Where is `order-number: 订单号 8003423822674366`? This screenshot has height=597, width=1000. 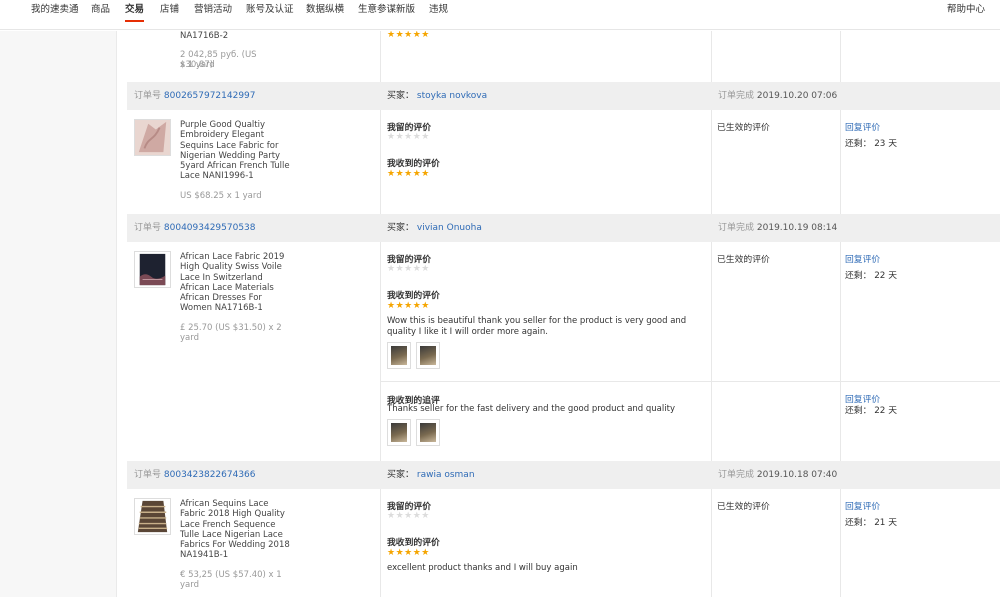 order-number: 订单号 8003423822674366 is located at coordinates (195, 475).